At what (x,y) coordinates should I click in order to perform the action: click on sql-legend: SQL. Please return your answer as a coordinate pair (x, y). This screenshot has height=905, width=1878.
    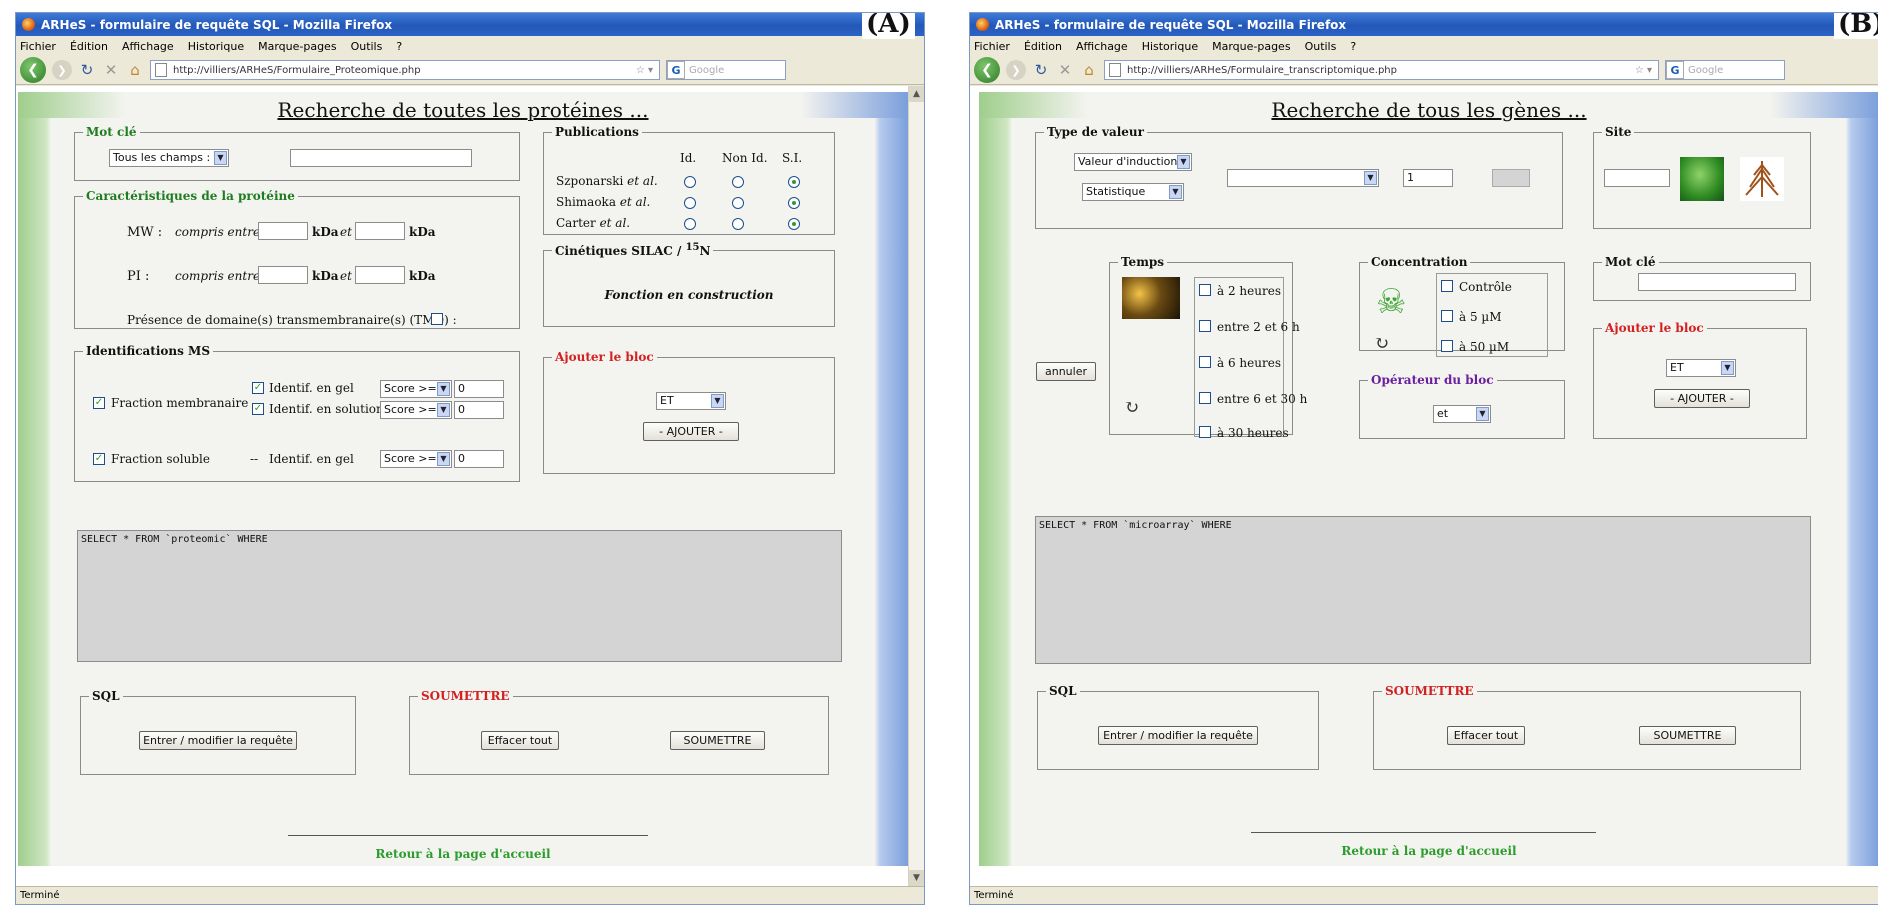
    Looking at the image, I should click on (1063, 691).